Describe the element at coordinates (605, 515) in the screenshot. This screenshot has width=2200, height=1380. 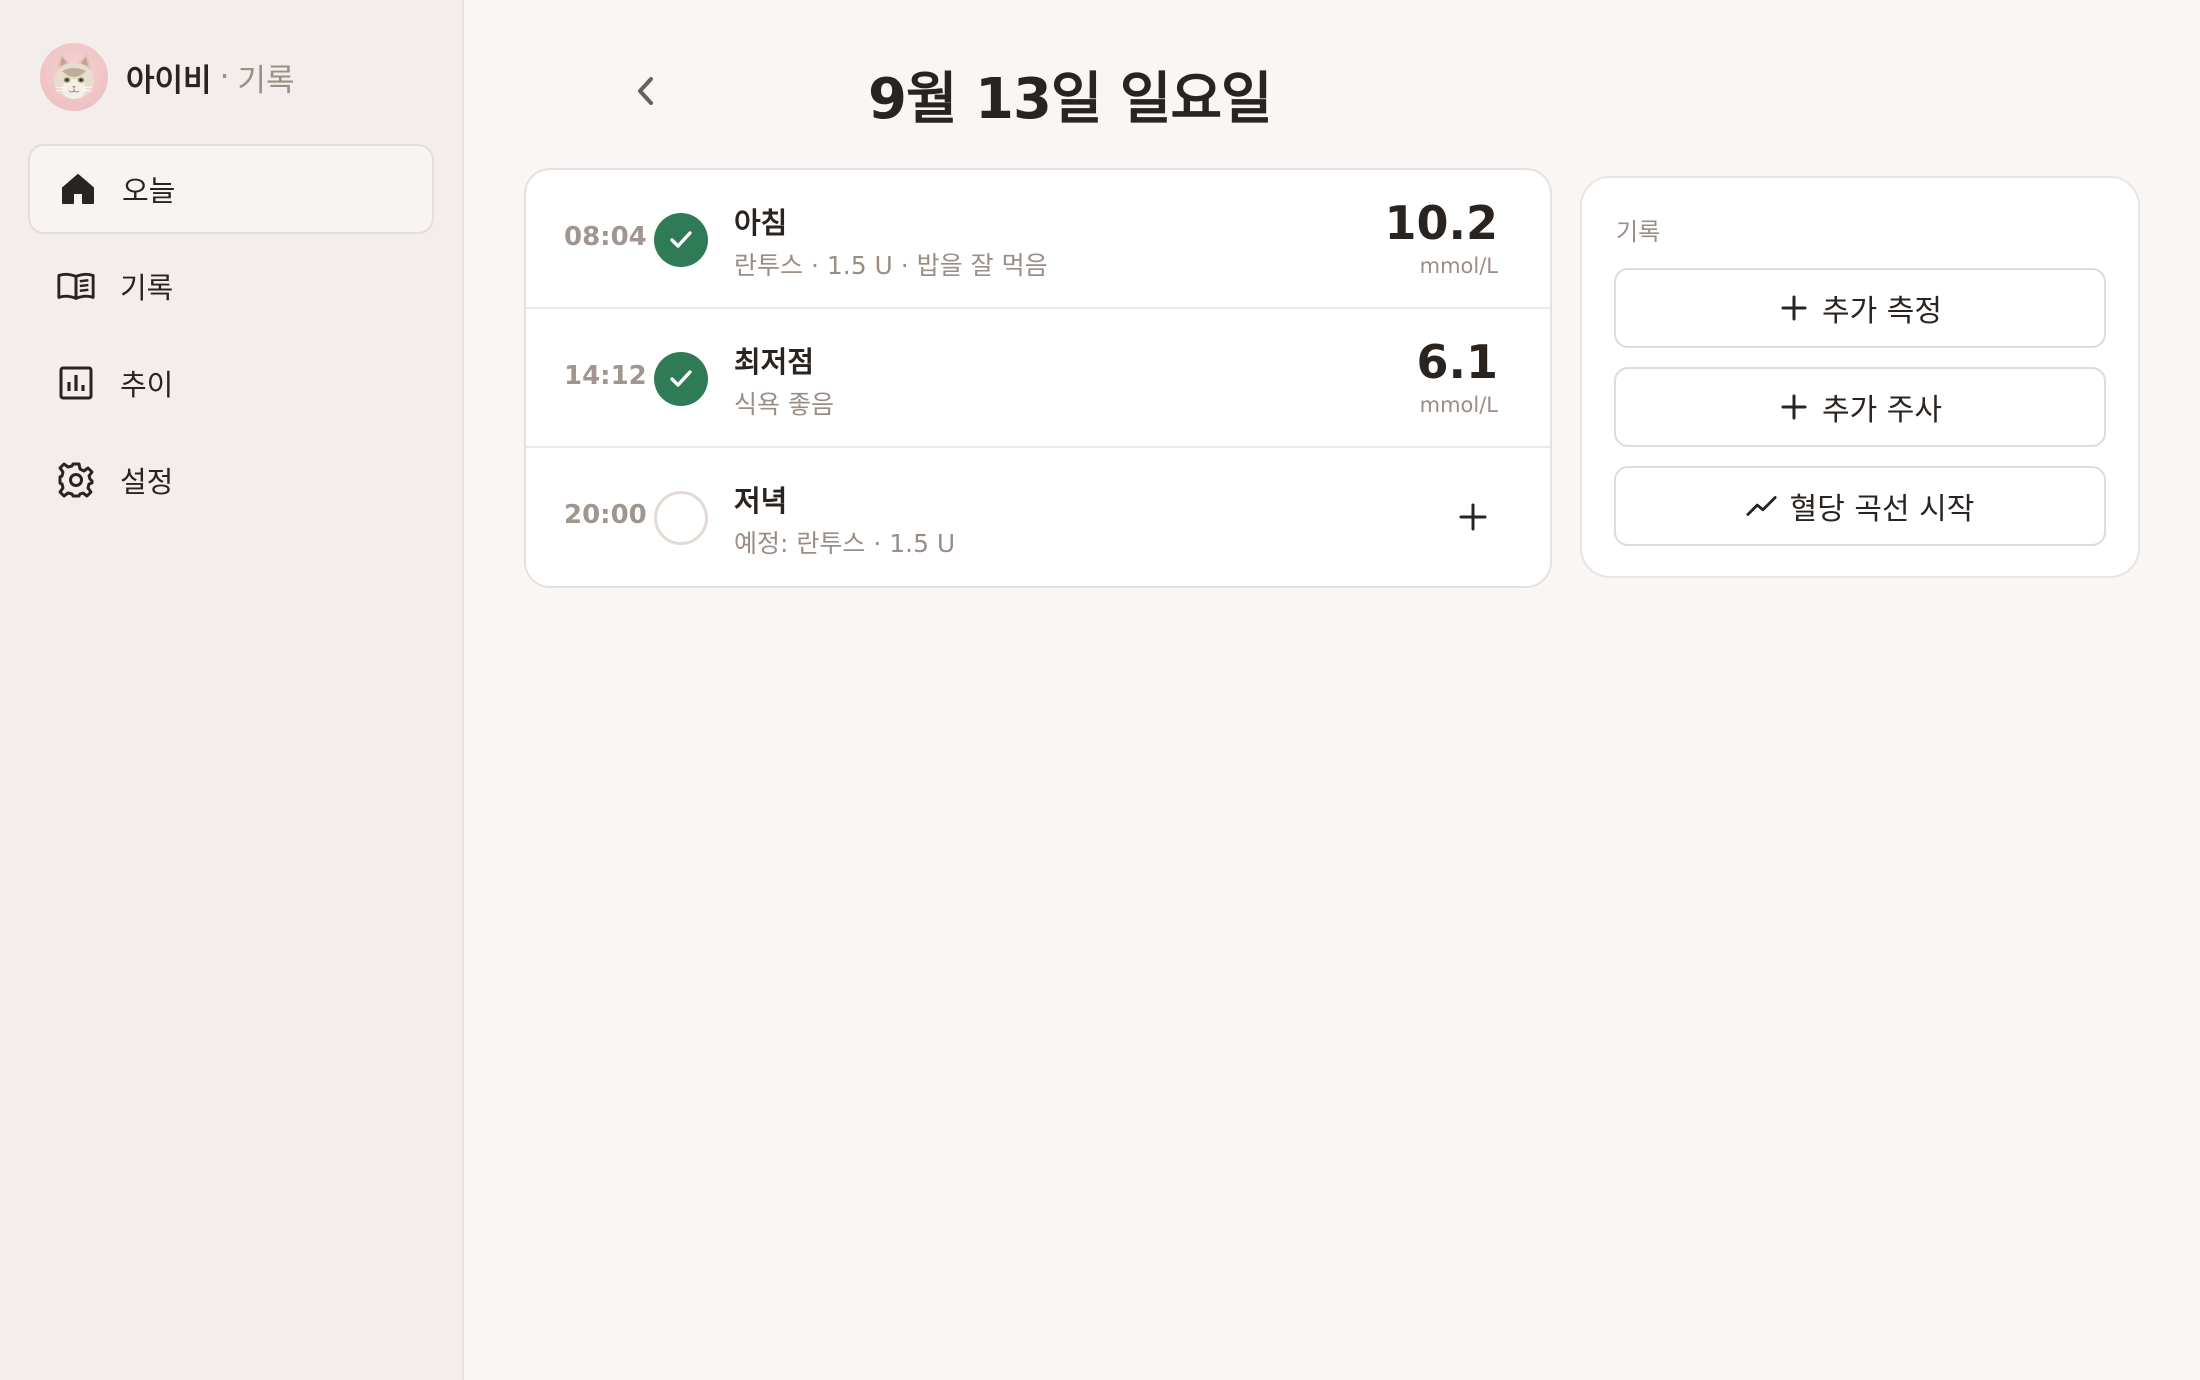
I see `entry-time: 20:00` at that location.